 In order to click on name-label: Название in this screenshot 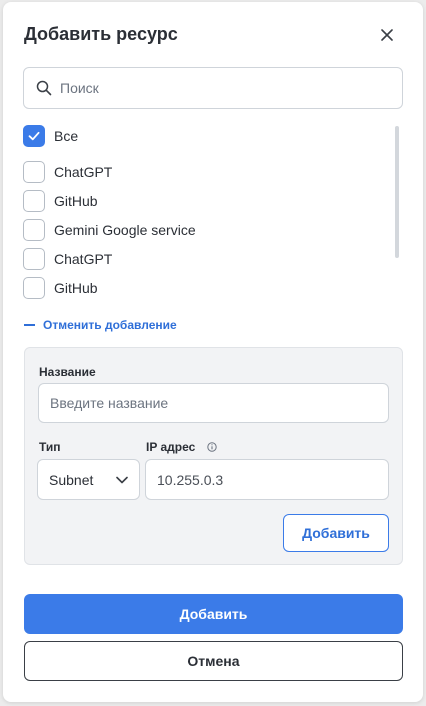, I will do `click(67, 372)`.